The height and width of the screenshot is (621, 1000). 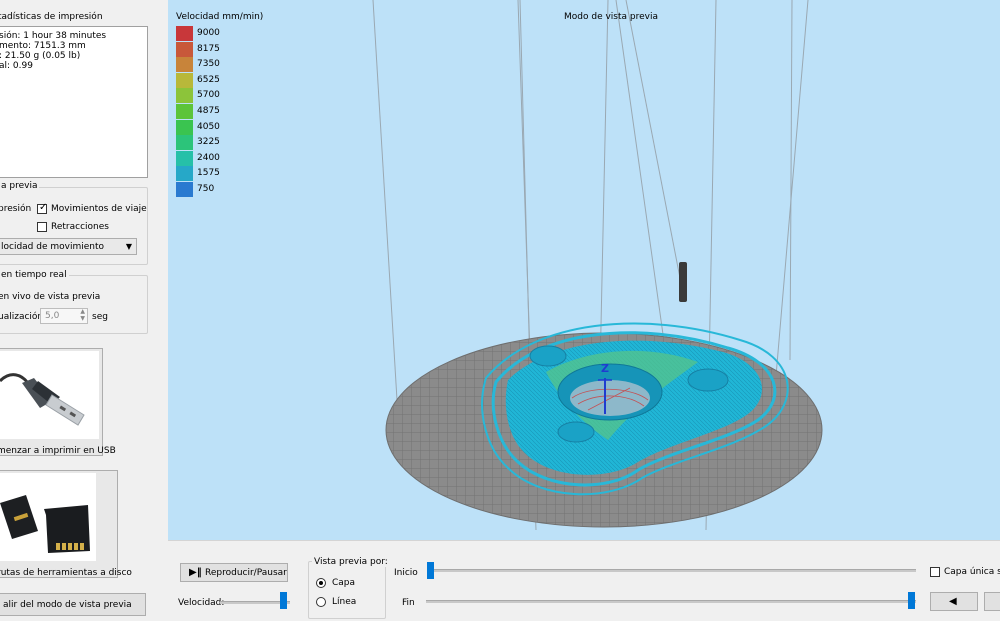 What do you see at coordinates (128, 246) in the screenshot?
I see `chevron-down-icon: ▼` at bounding box center [128, 246].